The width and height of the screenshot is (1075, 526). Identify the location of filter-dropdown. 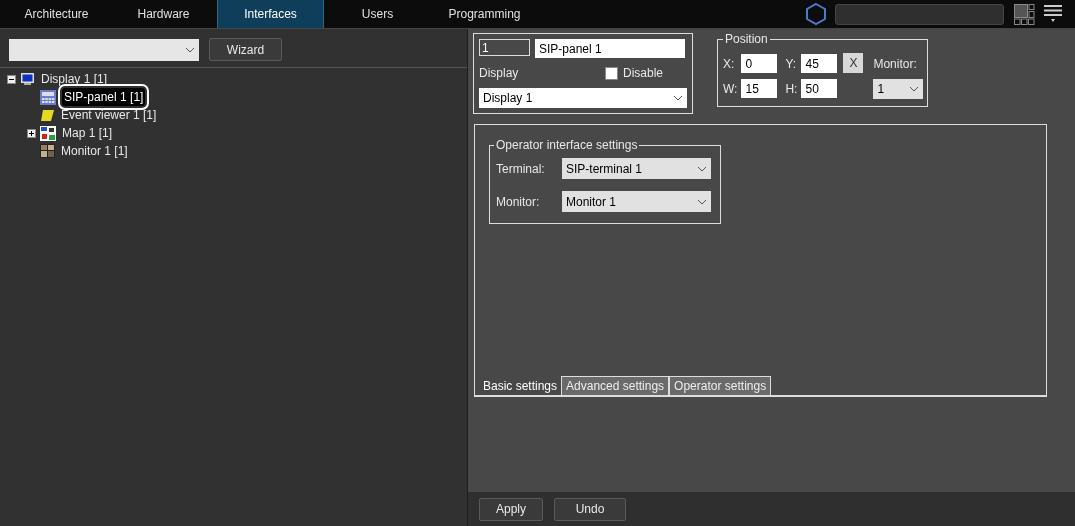
(104, 49).